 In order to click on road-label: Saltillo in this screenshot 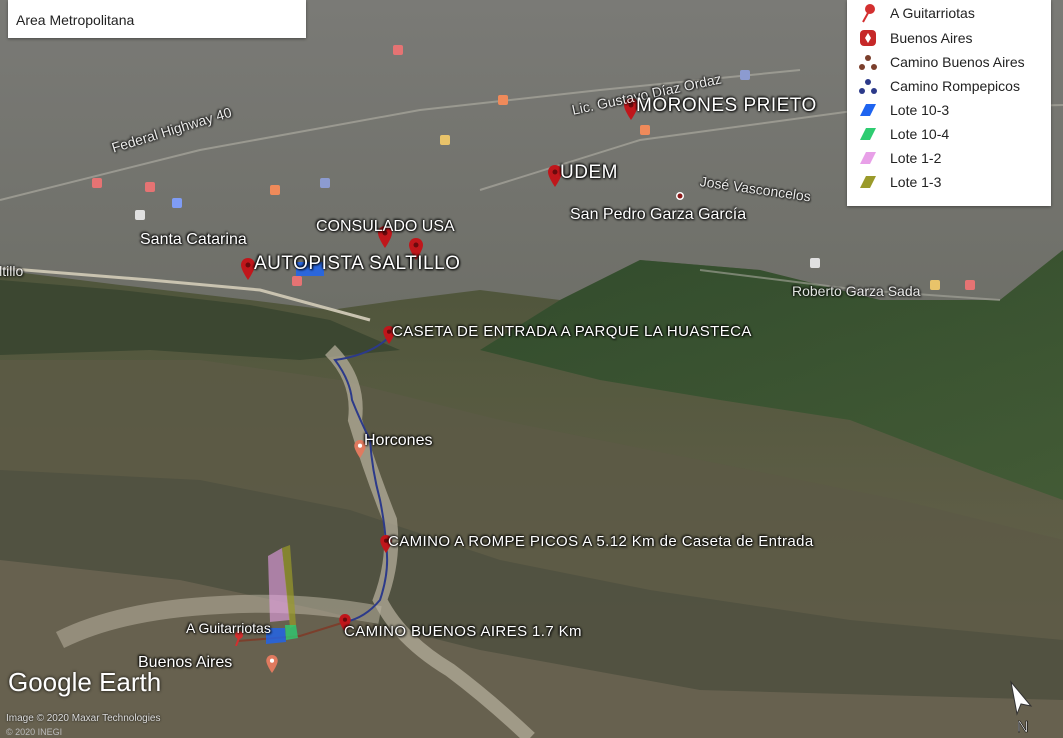, I will do `click(12, 271)`.